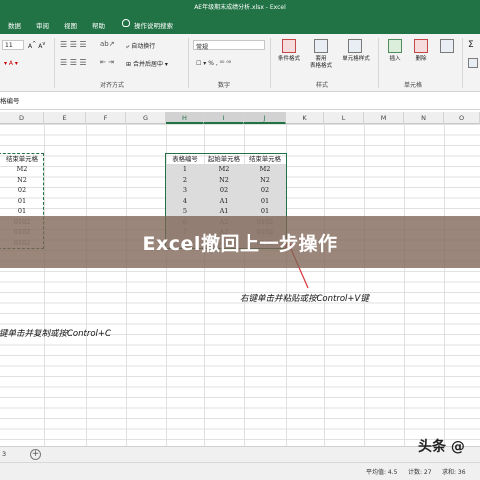  I want to click on alignment-group-label: 对齐方式, so click(112, 85).